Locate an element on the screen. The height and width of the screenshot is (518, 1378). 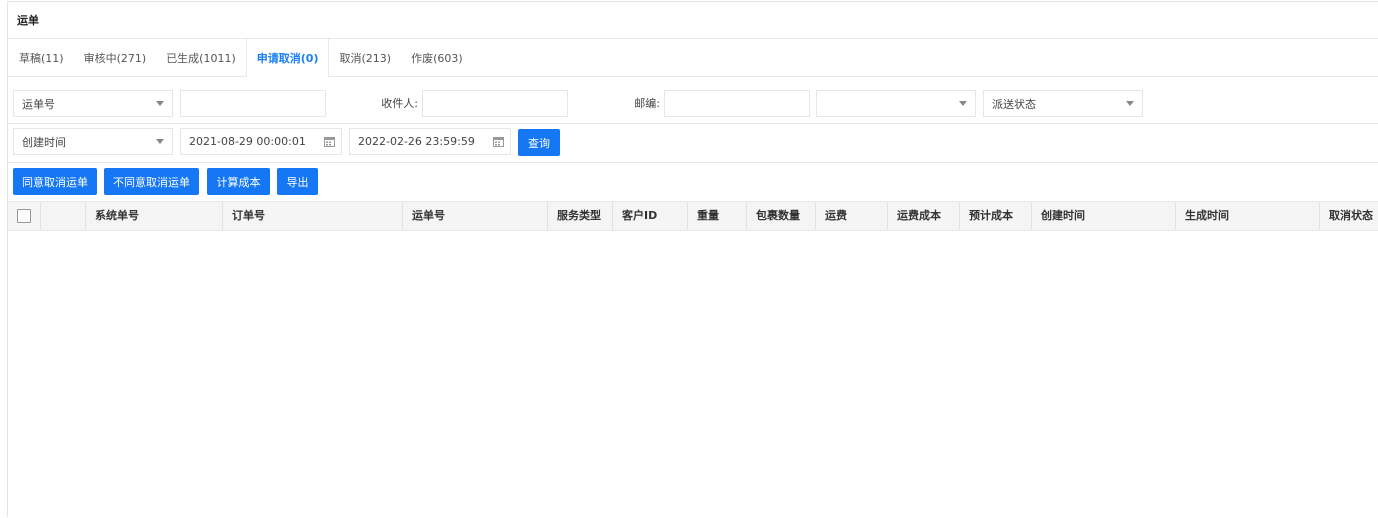
tab-draft: 草稿(11) is located at coordinates (41, 57).